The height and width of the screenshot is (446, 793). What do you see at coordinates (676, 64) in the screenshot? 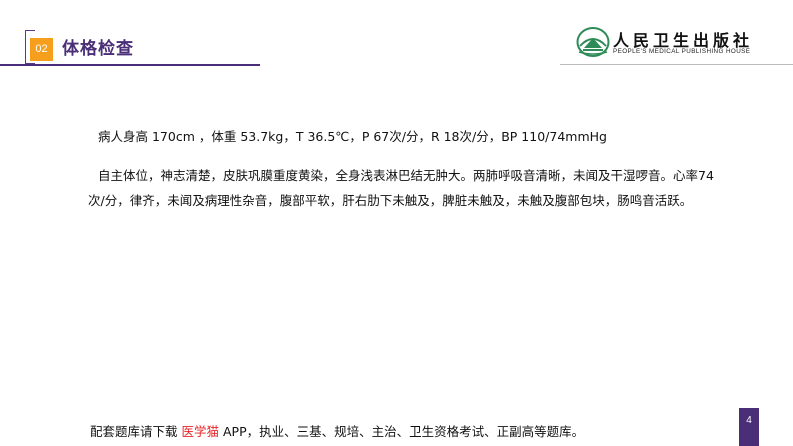
I see `logo-underline` at bounding box center [676, 64].